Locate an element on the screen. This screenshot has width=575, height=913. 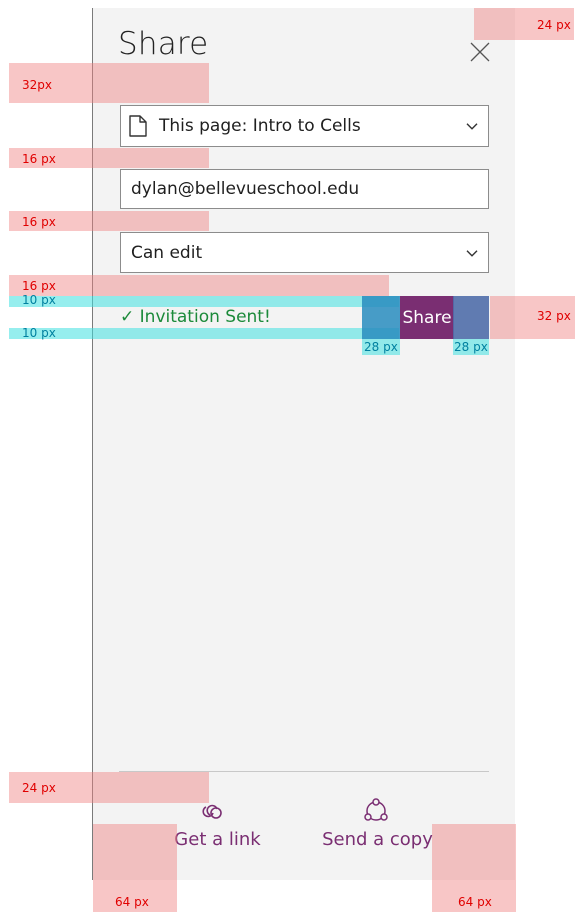
permission-select: Can edit is located at coordinates (304, 252).